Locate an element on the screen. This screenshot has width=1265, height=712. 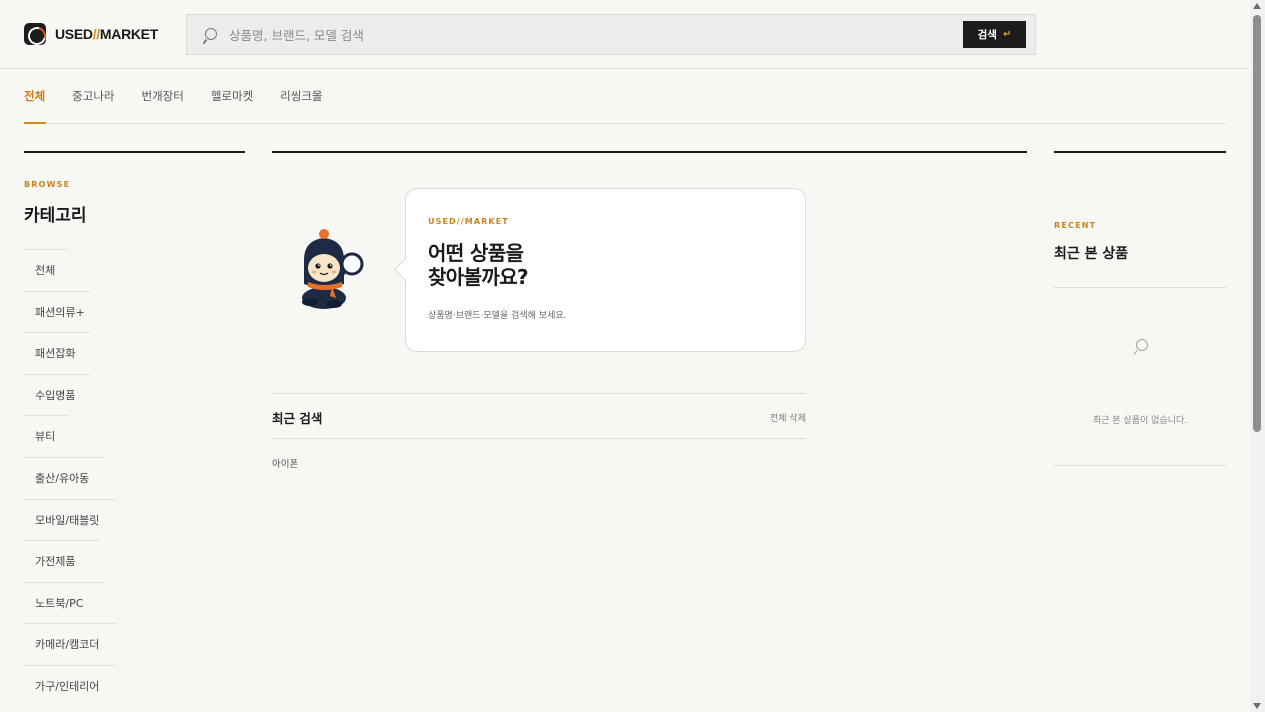
recent-viewed-divider-bottom is located at coordinates (1140, 465).